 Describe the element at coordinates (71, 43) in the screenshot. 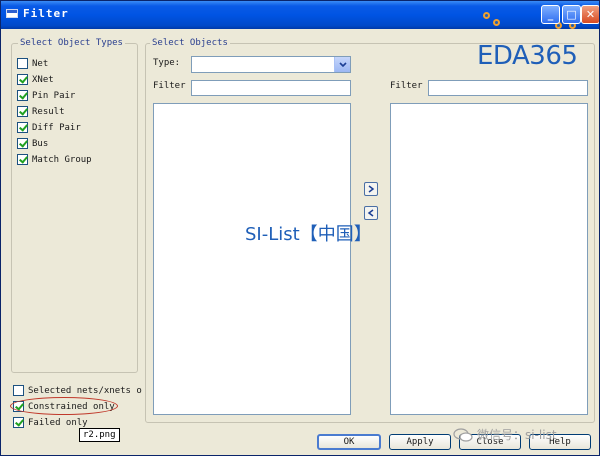

I see `object-types-legend: Select Object Types` at that location.